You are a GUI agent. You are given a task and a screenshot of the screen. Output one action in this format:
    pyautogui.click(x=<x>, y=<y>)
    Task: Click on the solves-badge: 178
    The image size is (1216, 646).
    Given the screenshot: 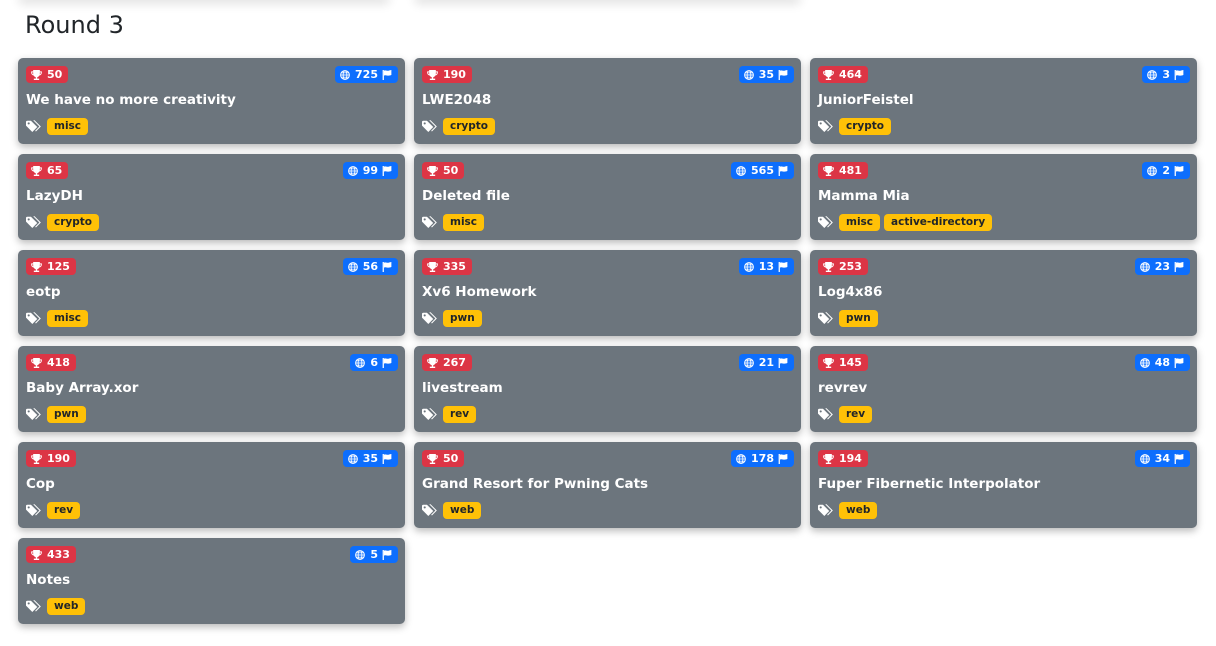 What is the action you would take?
    pyautogui.click(x=762, y=458)
    